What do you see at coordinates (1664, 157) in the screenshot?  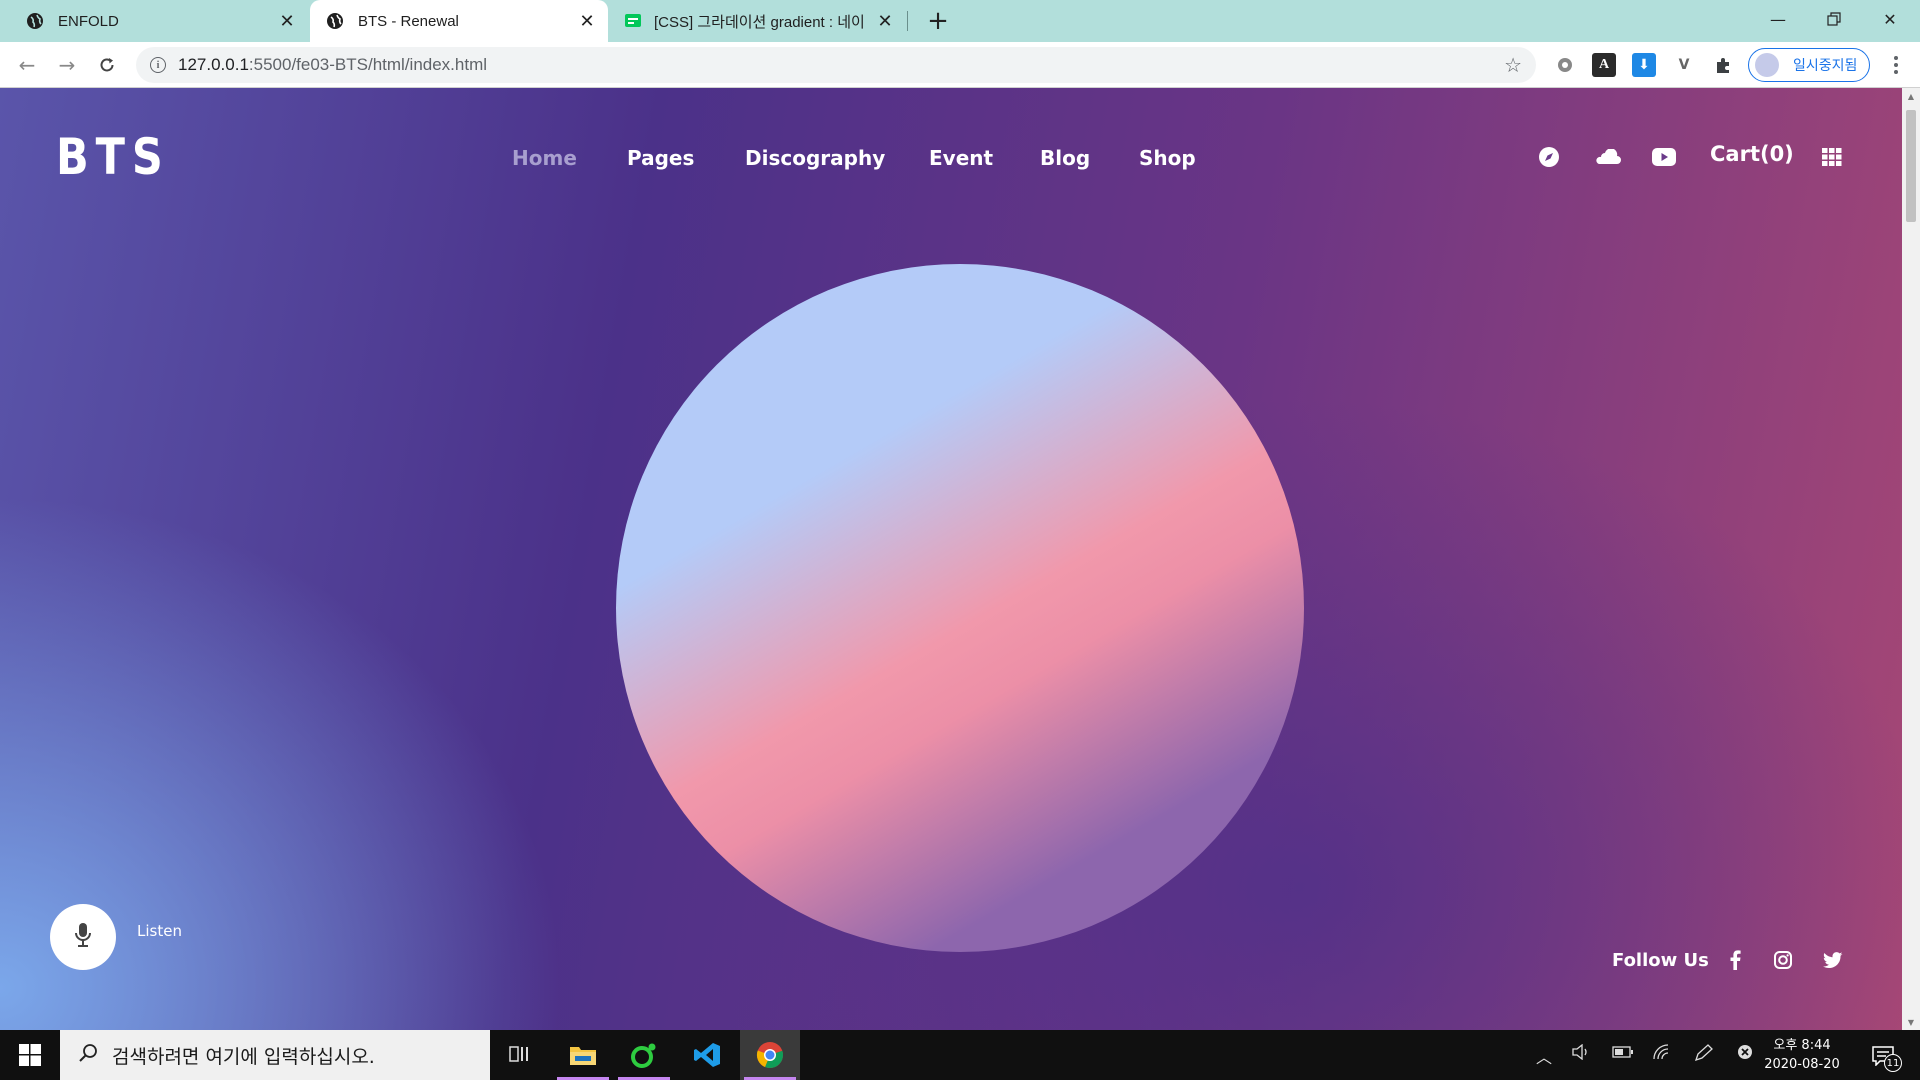 I see `youtube-icon` at bounding box center [1664, 157].